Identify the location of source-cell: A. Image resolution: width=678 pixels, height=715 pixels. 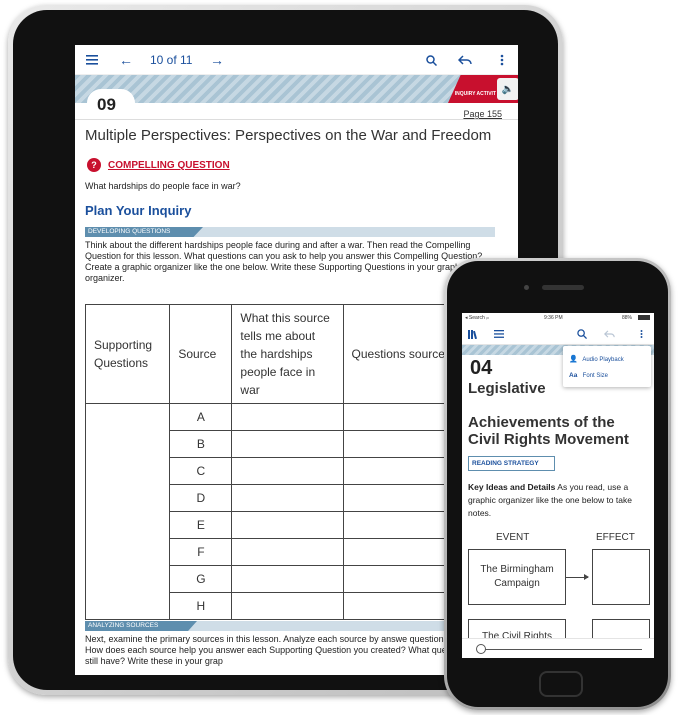
(201, 417).